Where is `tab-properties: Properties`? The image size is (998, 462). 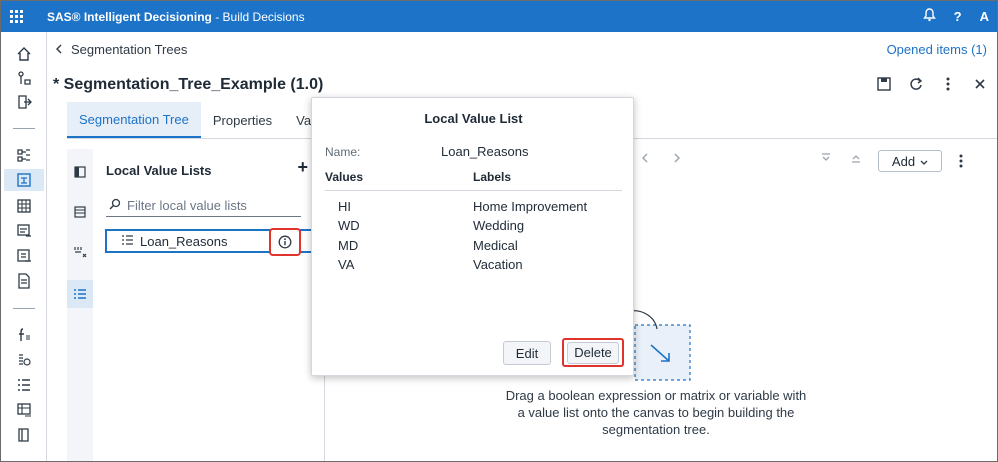
tab-properties: Properties is located at coordinates (242, 120).